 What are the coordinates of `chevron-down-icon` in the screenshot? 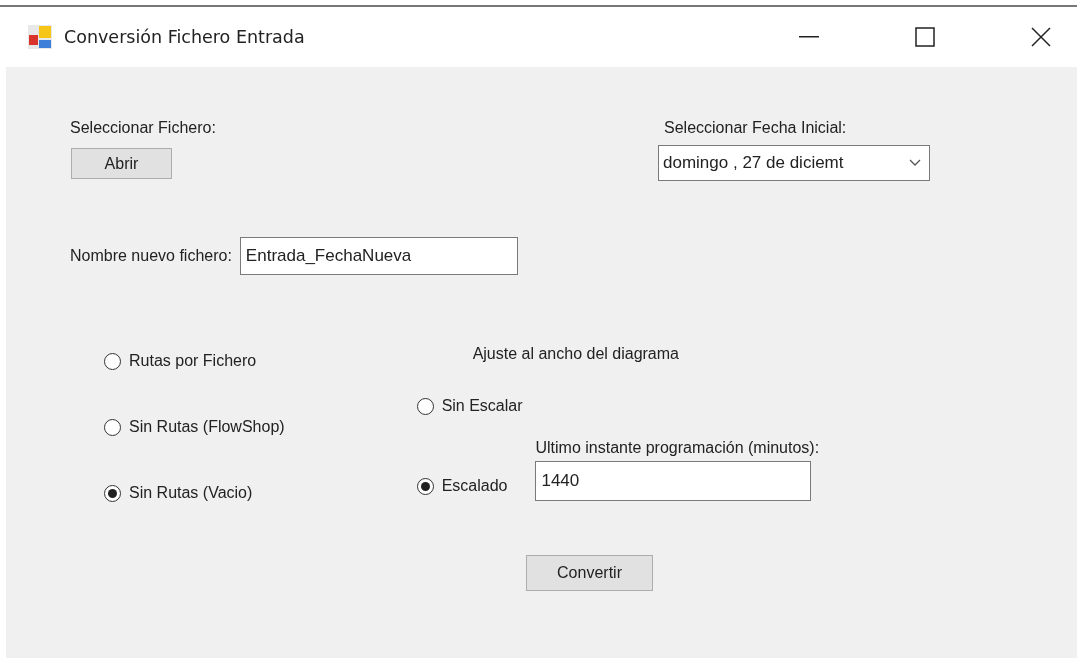 It's located at (915, 163).